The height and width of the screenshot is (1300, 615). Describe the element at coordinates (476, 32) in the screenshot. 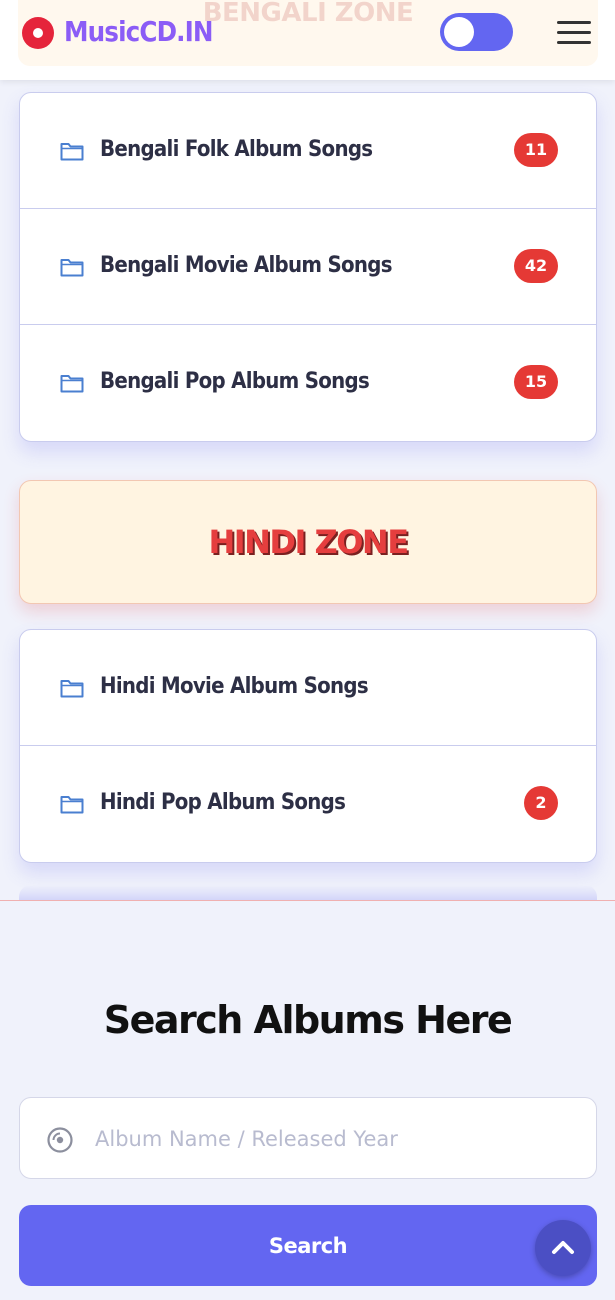

I see `theme-toggle` at that location.